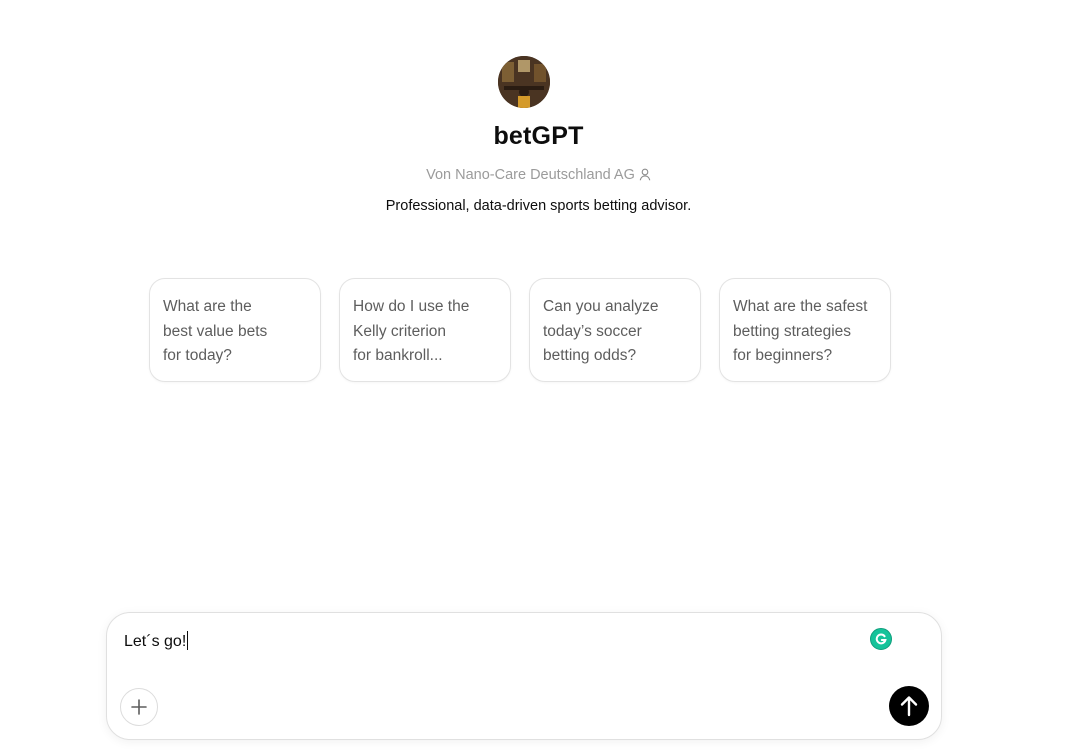  What do you see at coordinates (792, 331) in the screenshot?
I see `starter-line: betting strategies` at bounding box center [792, 331].